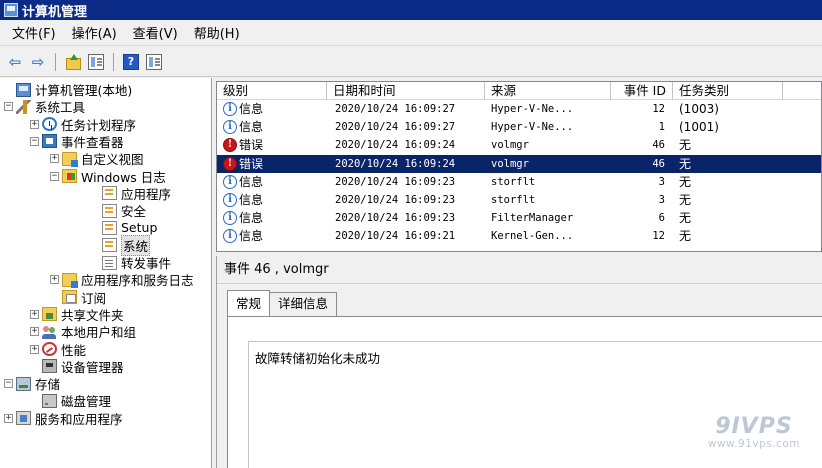  I want to click on column-header: 任务类别, so click(728, 91).